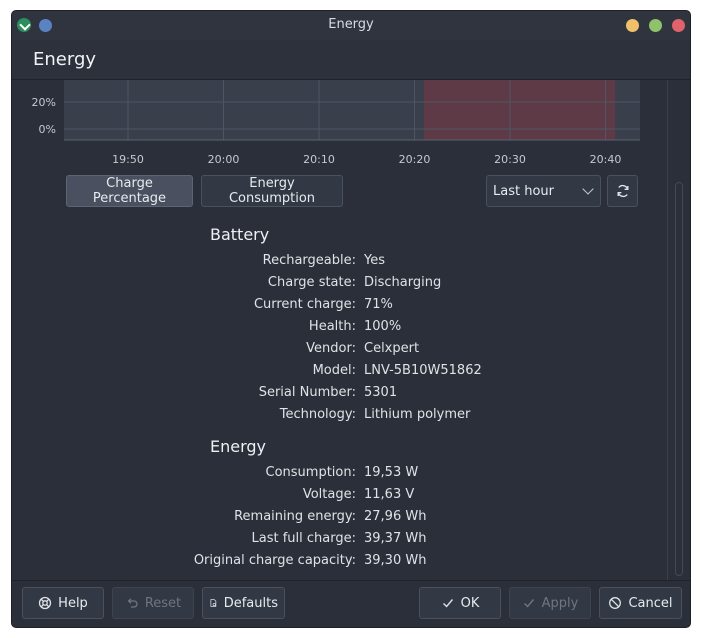 The width and height of the screenshot is (701, 638). I want to click on x-tick-label: 19:50, so click(128, 159).